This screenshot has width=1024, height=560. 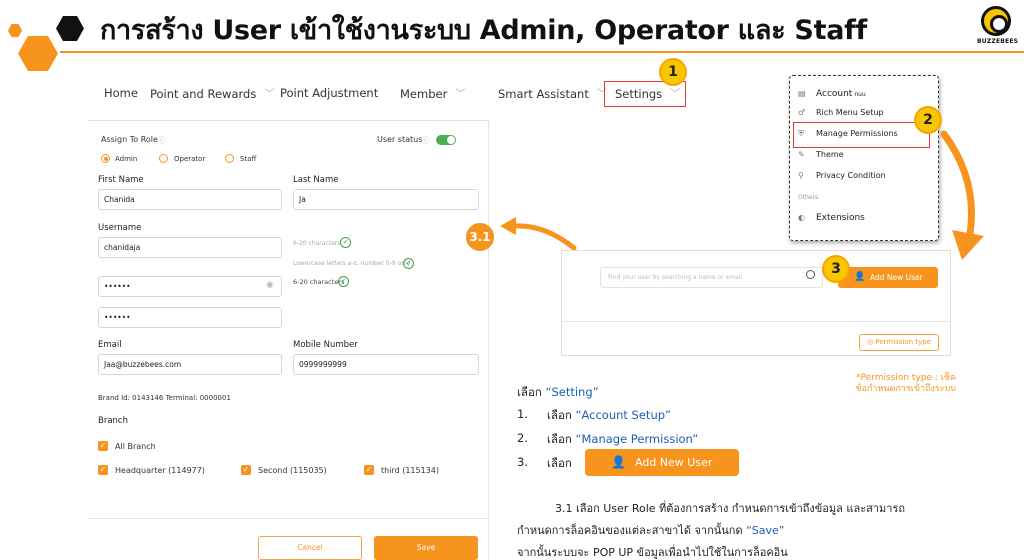 What do you see at coordinates (190, 364) in the screenshot?
I see `email-input: Jaa@buzzebees.com` at bounding box center [190, 364].